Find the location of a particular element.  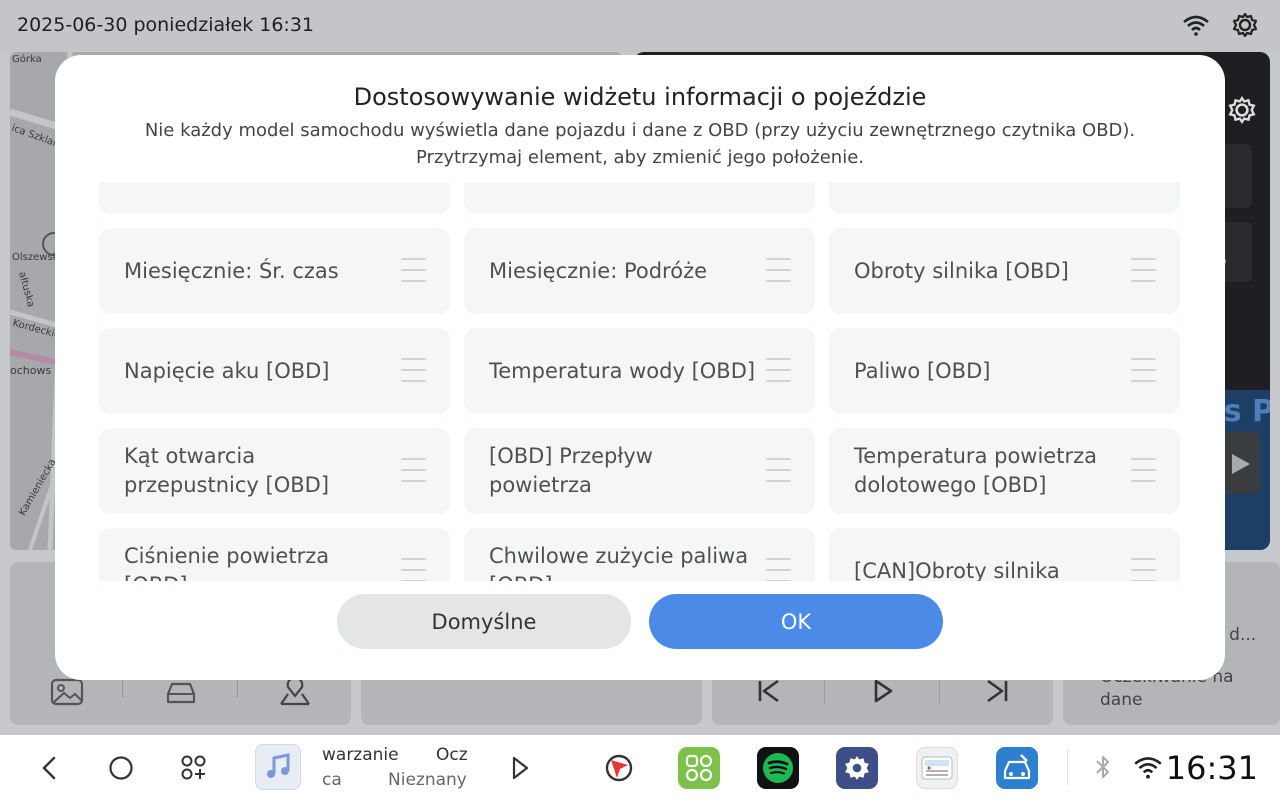

tile-label: Miesięcznie: Podróże is located at coordinates (598, 270).